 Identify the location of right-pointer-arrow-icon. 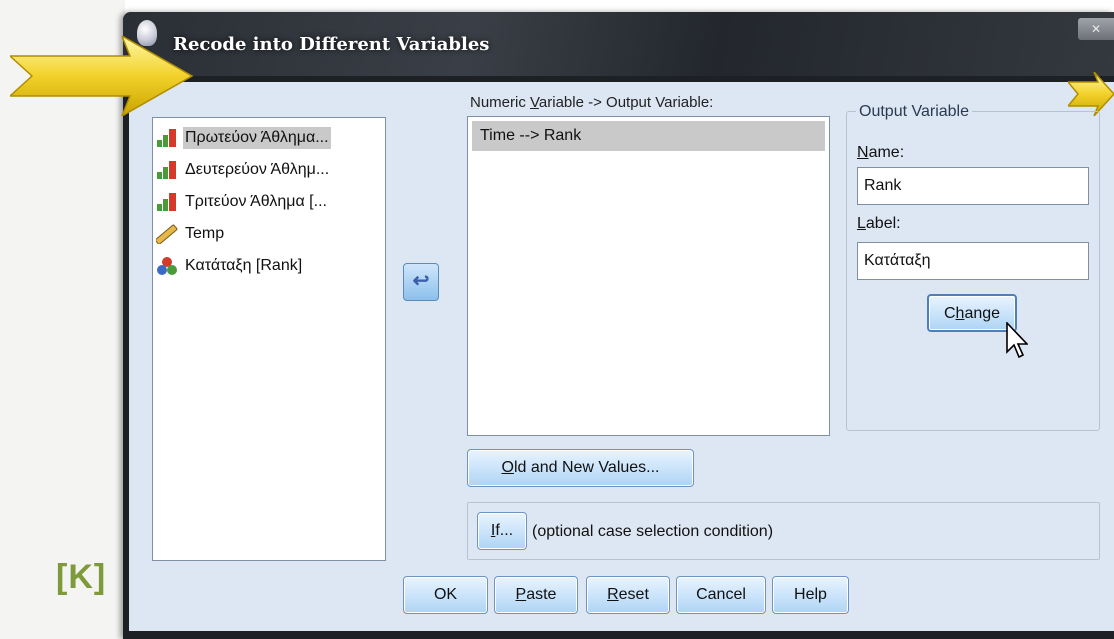
(1091, 94).